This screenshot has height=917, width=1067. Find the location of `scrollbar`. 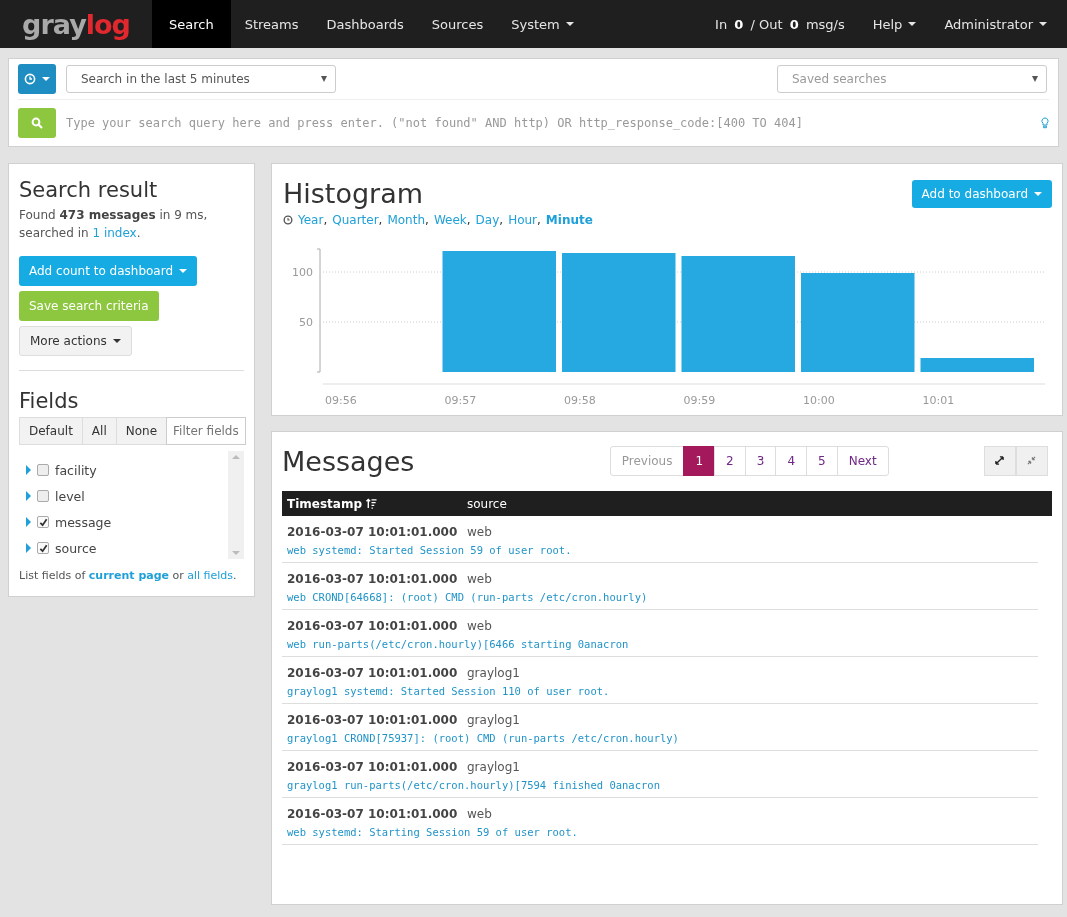

scrollbar is located at coordinates (236, 505).